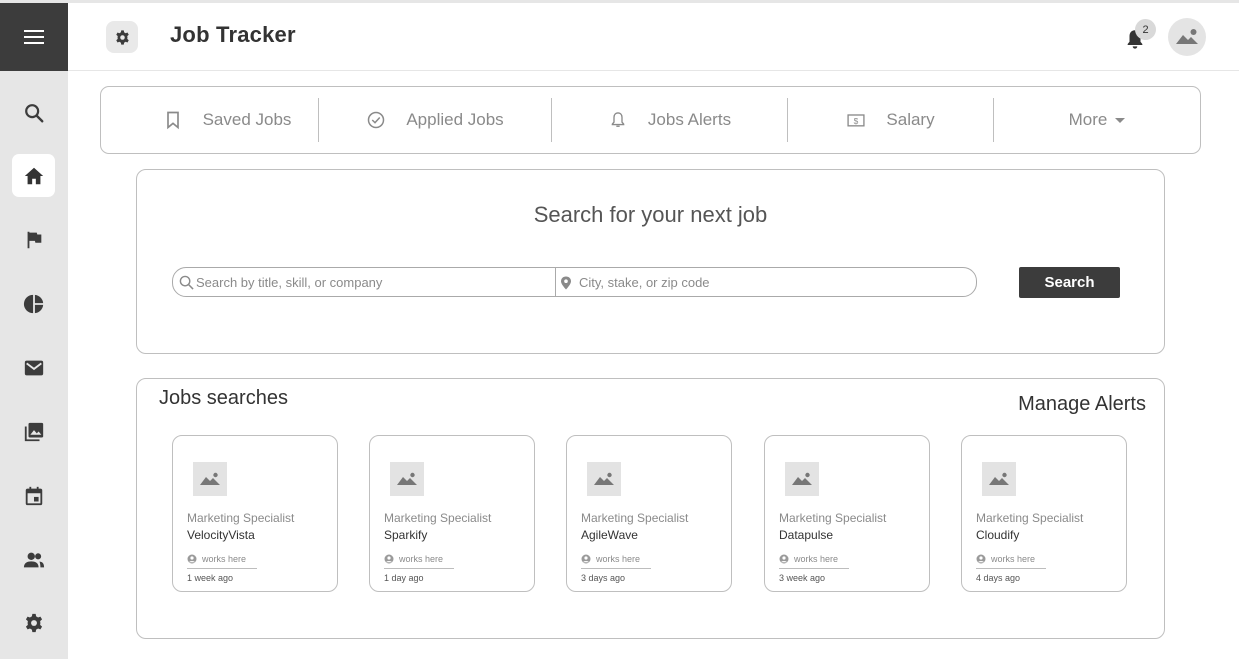  I want to click on tab-salary: $ Salary, so click(890, 120).